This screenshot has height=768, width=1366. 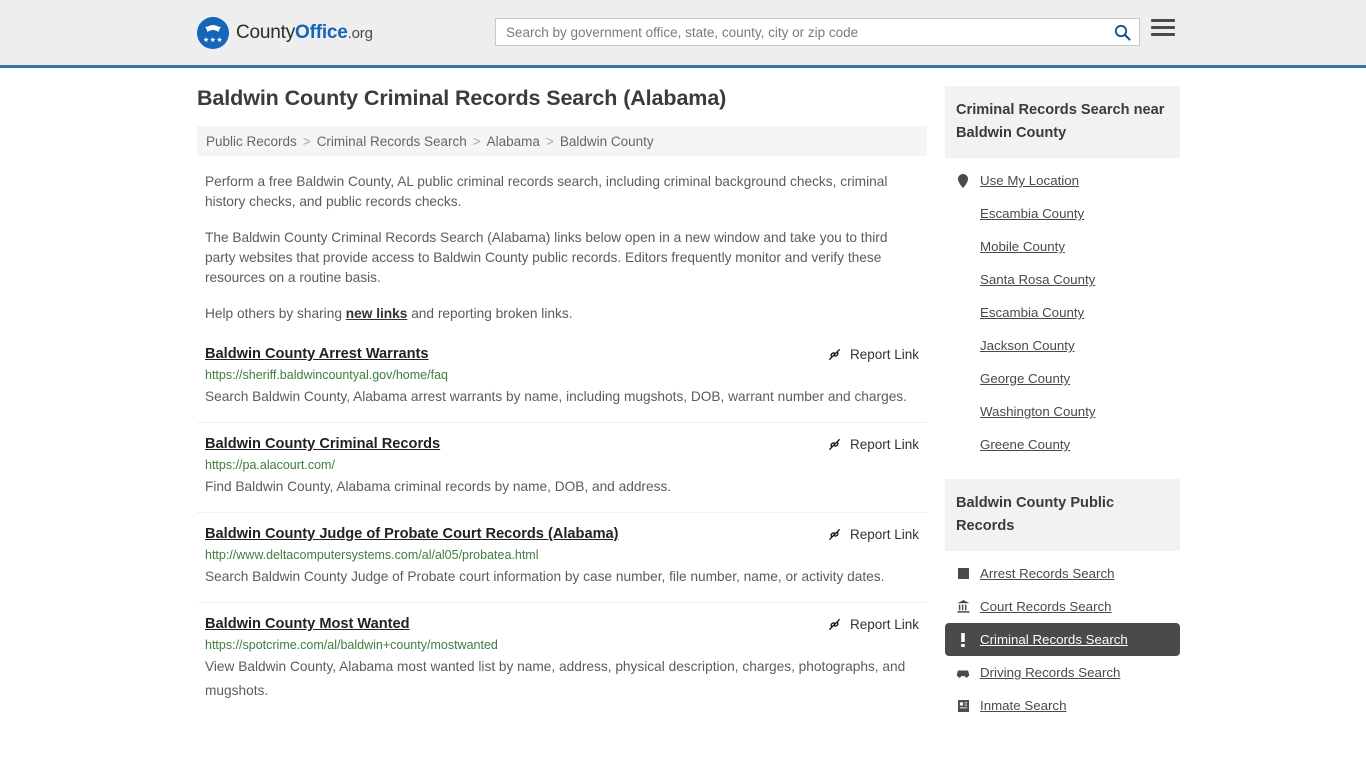 What do you see at coordinates (1054, 639) in the screenshot?
I see `sidebar-item-label: Criminal Records Search` at bounding box center [1054, 639].